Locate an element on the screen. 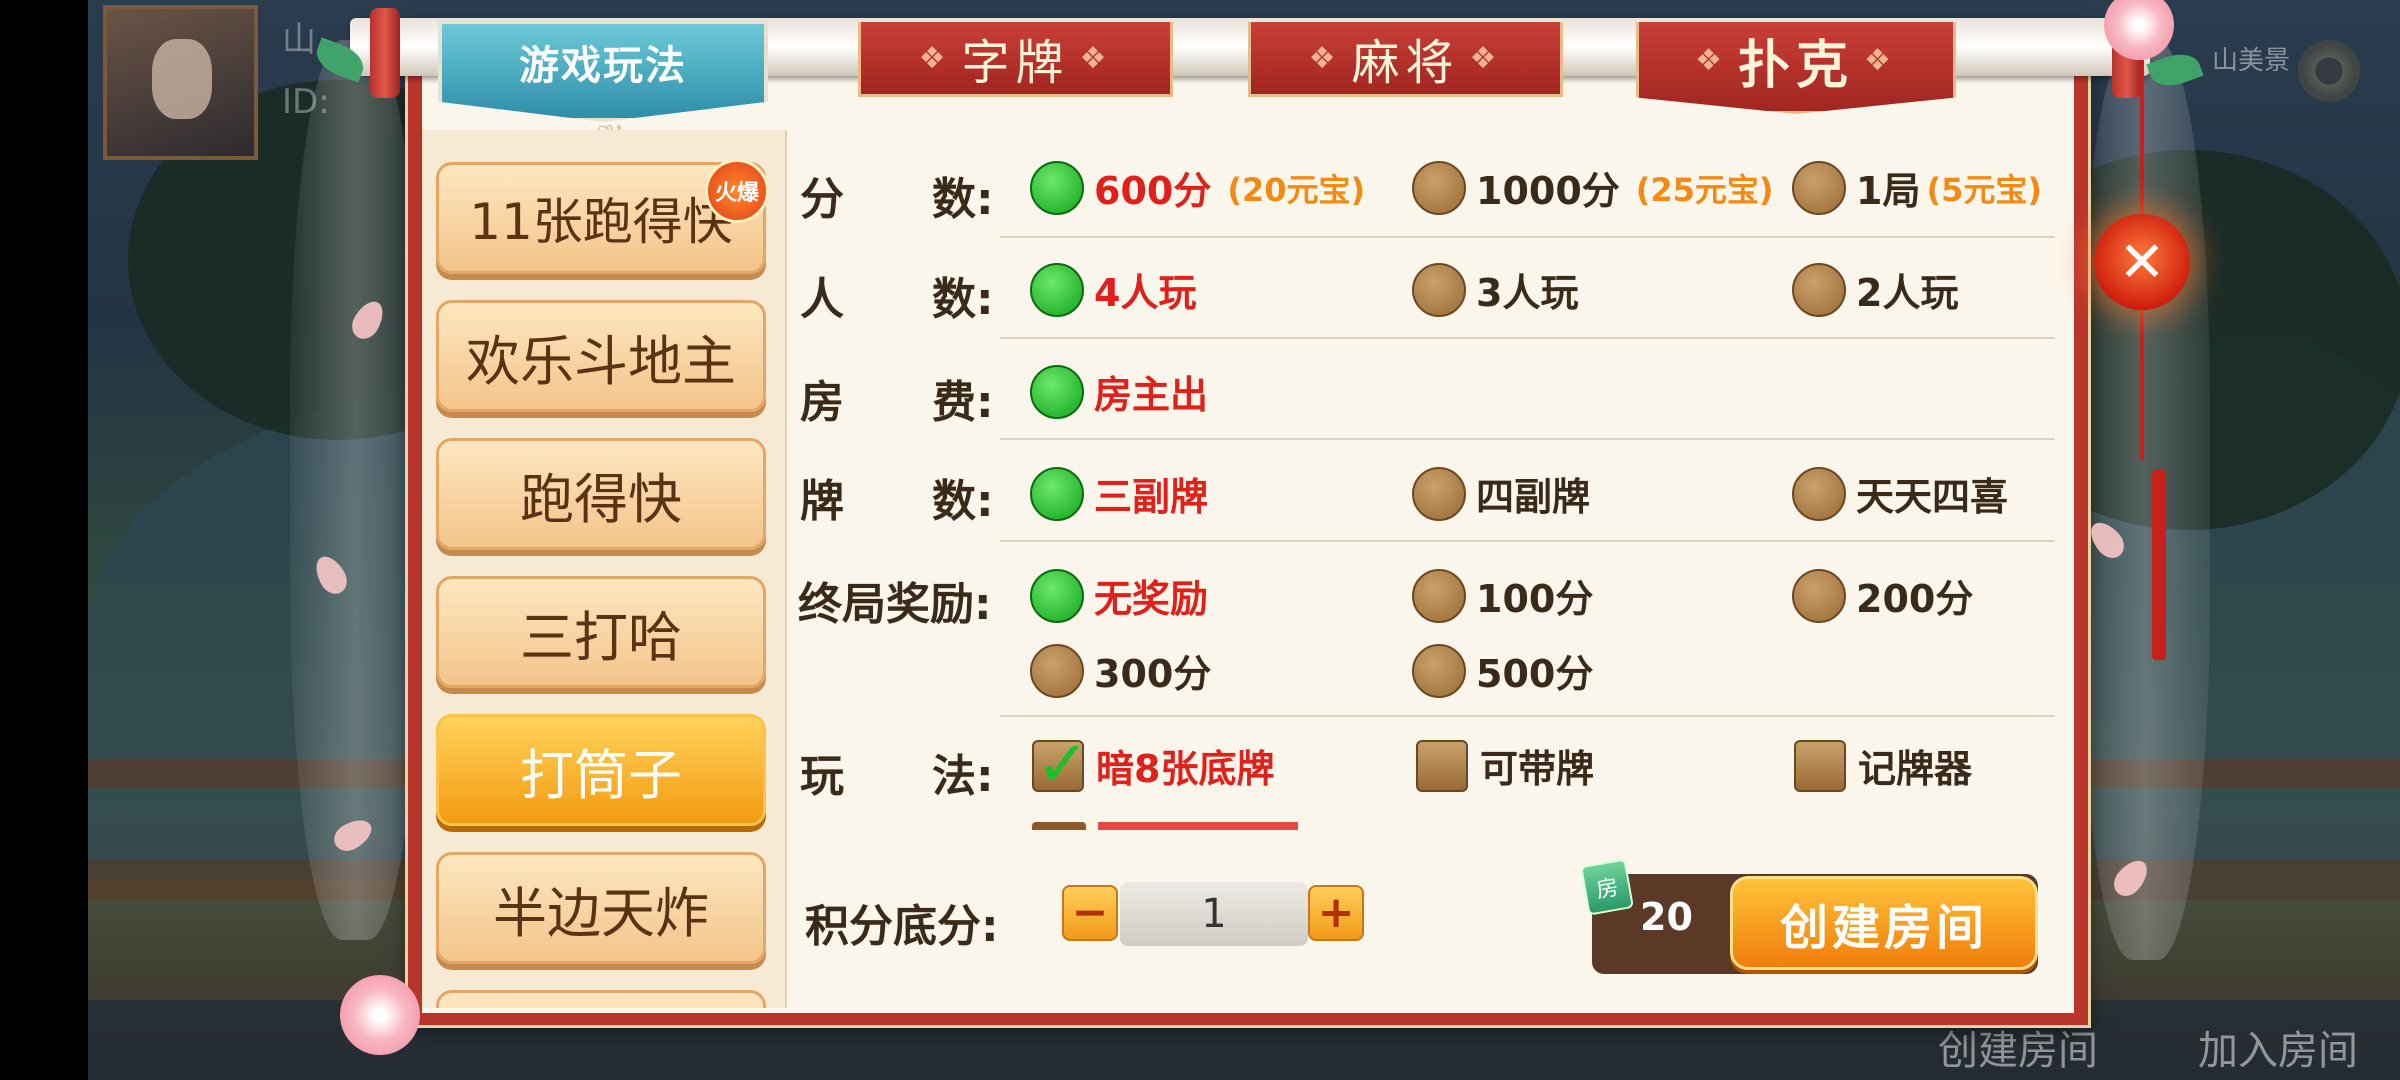 The height and width of the screenshot is (1080, 2400). players-option-2: 2人玩 is located at coordinates (1875, 289).